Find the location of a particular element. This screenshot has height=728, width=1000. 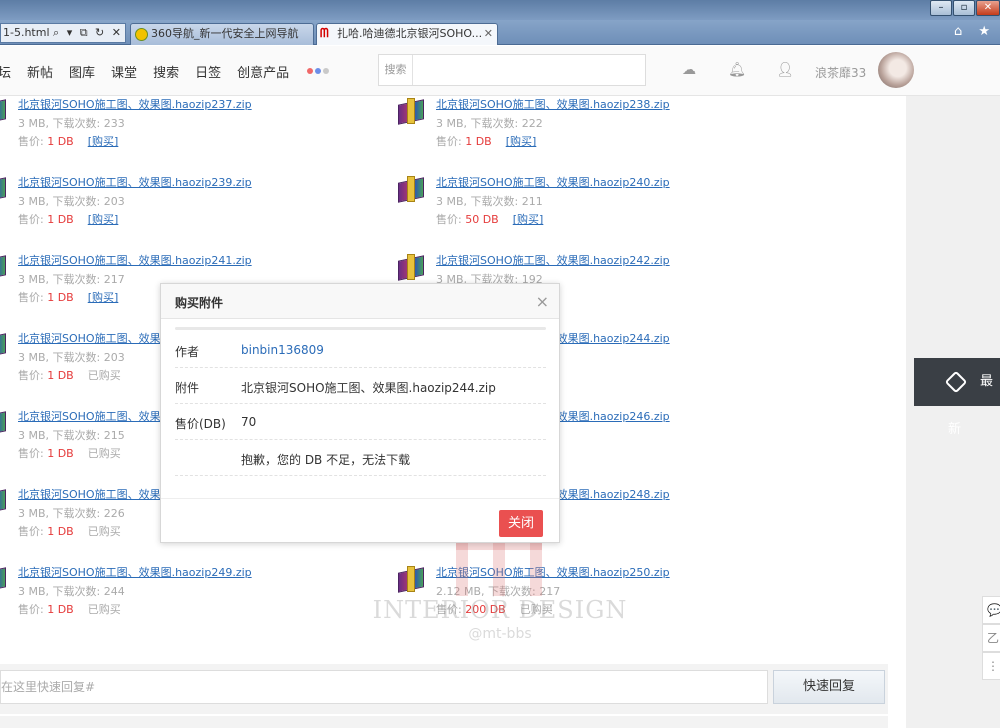

attachment-link: 北京银河SOHO施工图、效果图.haozip242.zip is located at coordinates (553, 260).